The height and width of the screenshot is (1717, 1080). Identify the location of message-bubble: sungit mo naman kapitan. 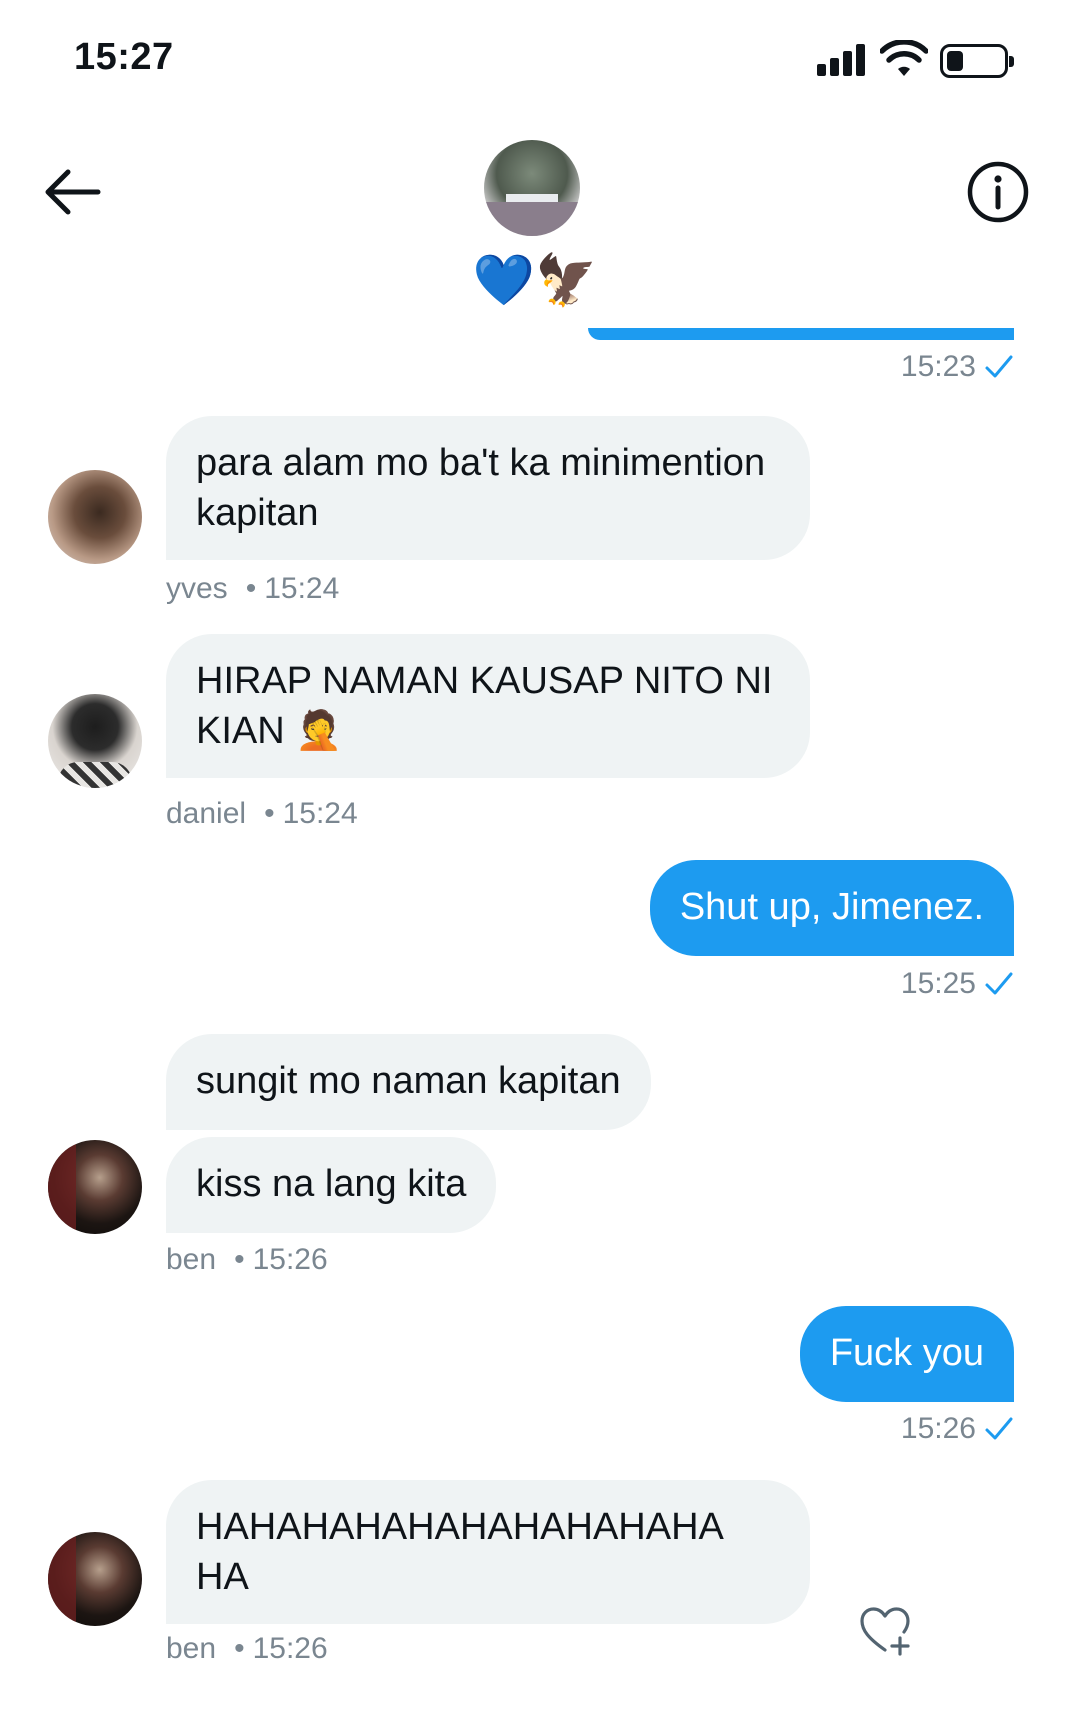
(408, 1082).